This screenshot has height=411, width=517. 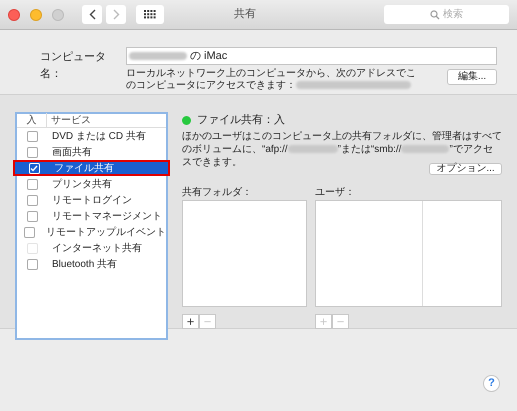 What do you see at coordinates (241, 120) in the screenshot?
I see `status-label: ファイル共有：入` at bounding box center [241, 120].